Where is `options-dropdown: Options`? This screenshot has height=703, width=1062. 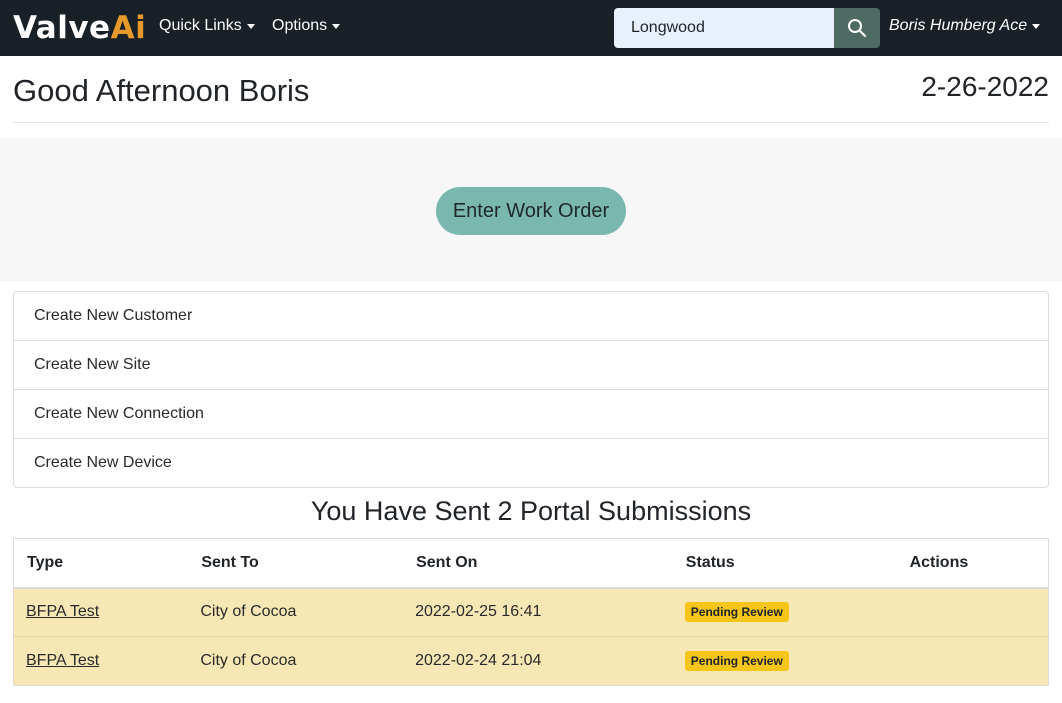 options-dropdown: Options is located at coordinates (306, 26).